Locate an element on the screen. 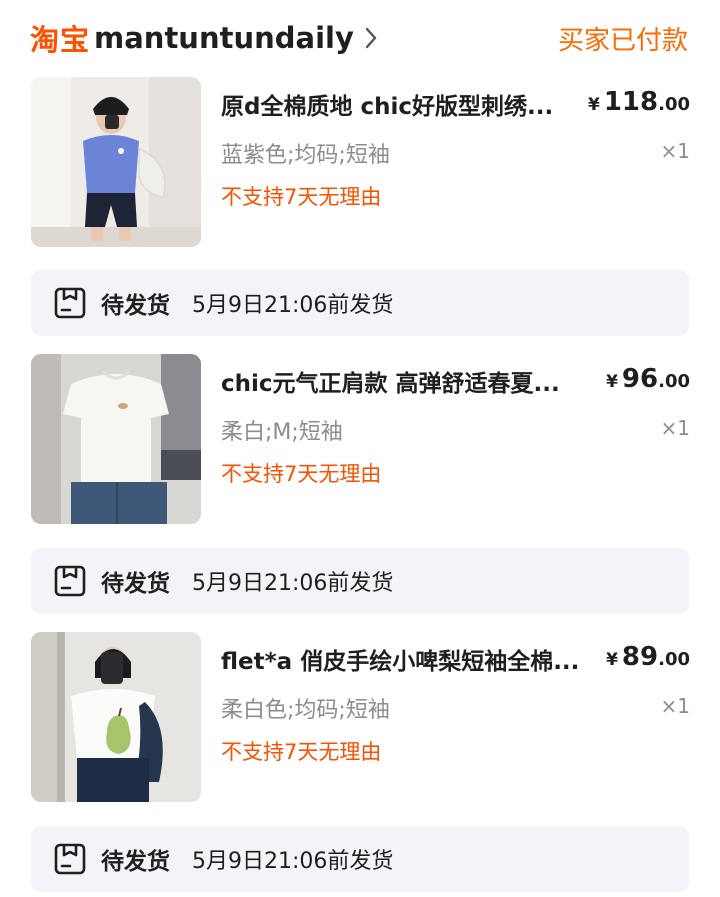  order-status: 买家已付款 is located at coordinates (622, 41).